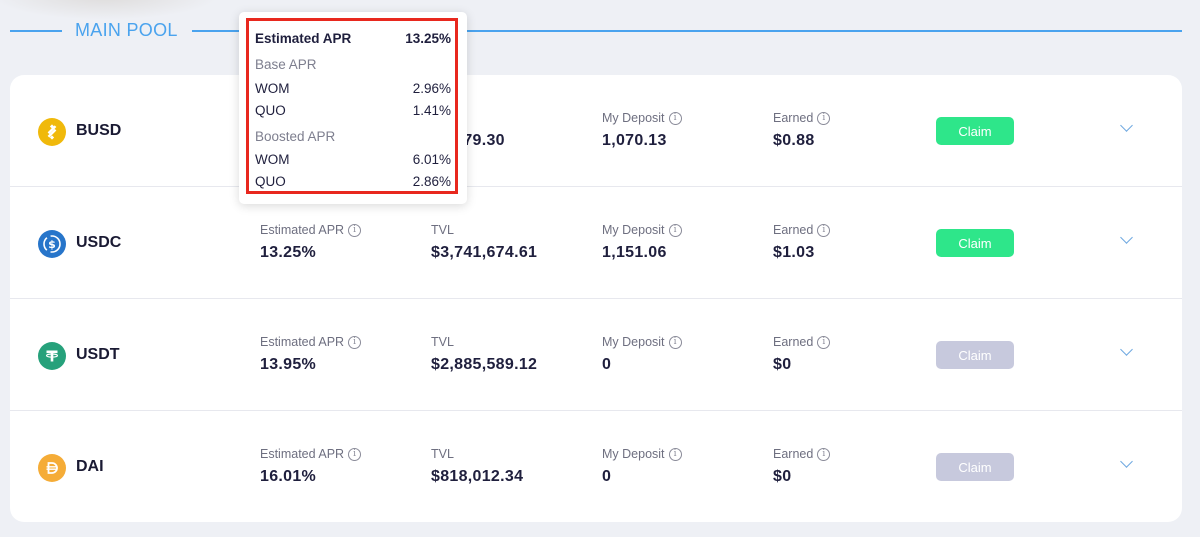 The height and width of the screenshot is (537, 1200). Describe the element at coordinates (634, 252) in the screenshot. I see `deposit-value: 1,151.06` at that location.